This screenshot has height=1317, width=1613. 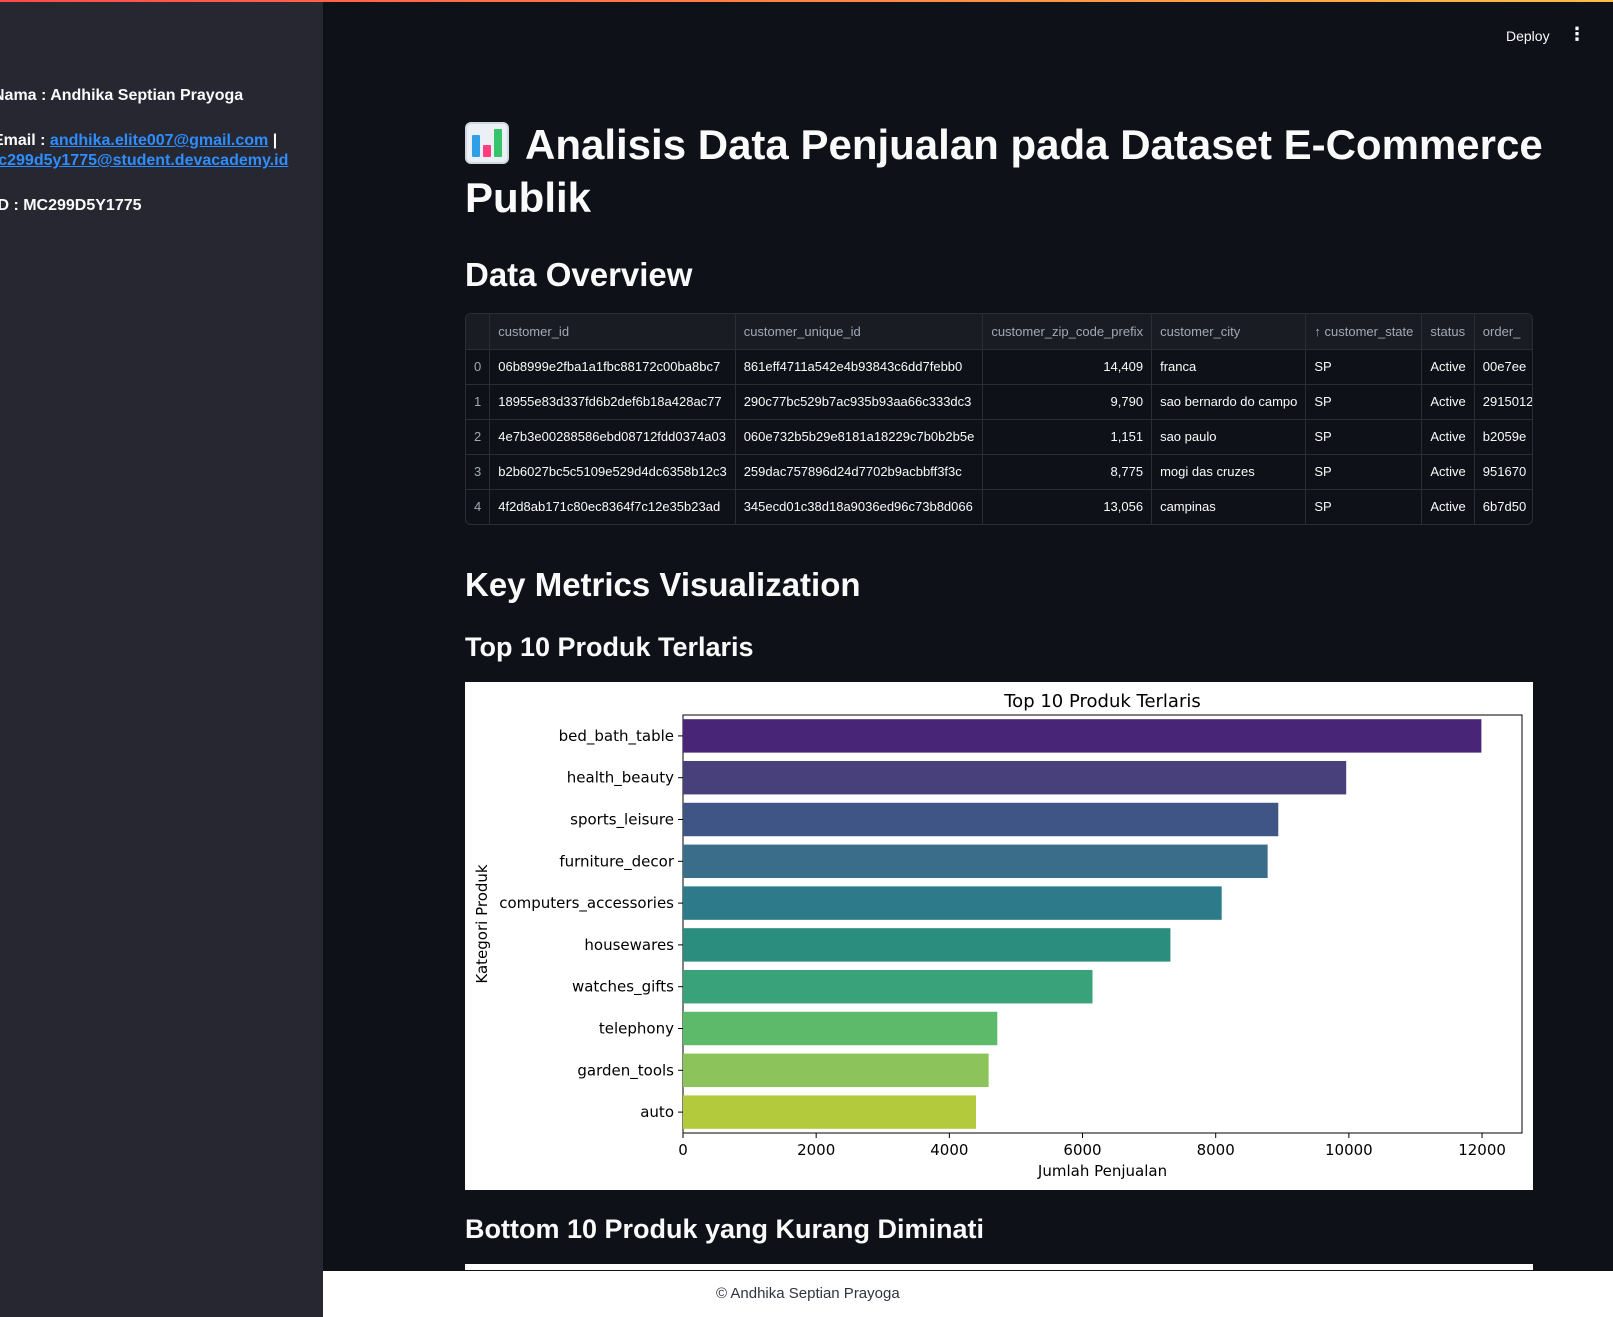 What do you see at coordinates (612, 402) in the screenshot?
I see `table-cell: 18955e83d337fd6b2def6b18a428ac77` at bounding box center [612, 402].